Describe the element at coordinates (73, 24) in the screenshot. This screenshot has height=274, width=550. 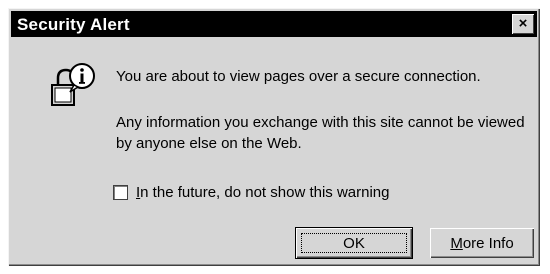
I see `window-title: Security Alert` at that location.